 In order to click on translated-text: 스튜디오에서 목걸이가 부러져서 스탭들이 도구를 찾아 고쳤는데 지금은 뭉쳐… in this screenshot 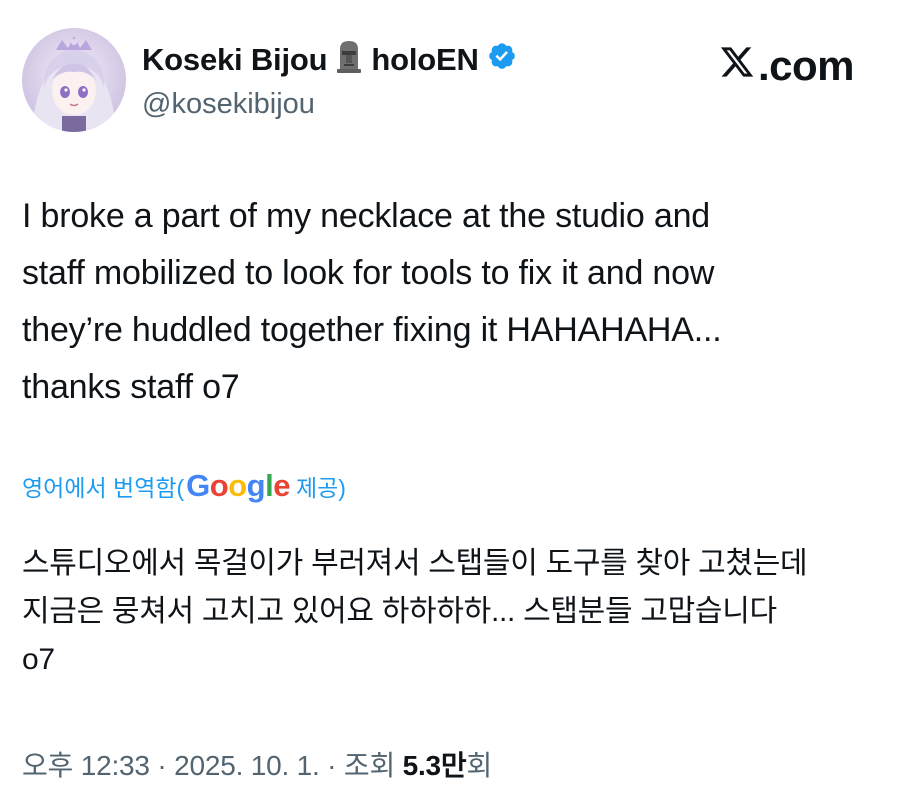, I will do `click(415, 611)`.